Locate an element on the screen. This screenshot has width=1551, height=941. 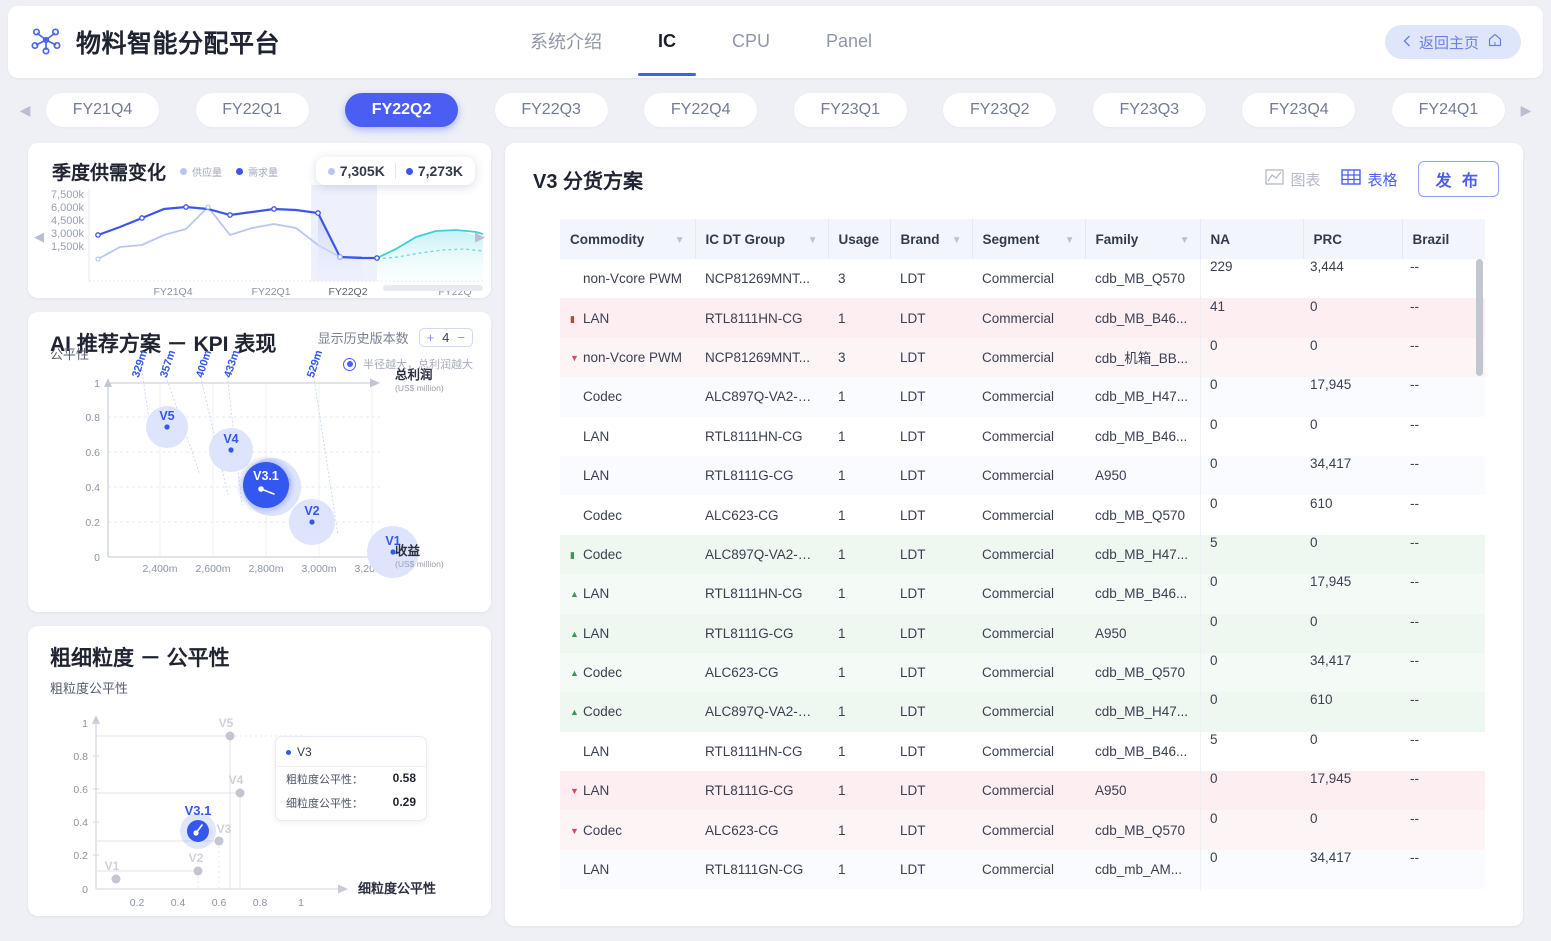
view-table-toggle: 表格 is located at coordinates (1369, 179).